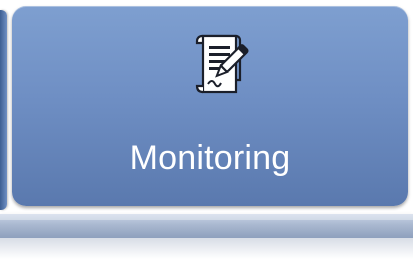 This screenshot has height=259, width=413. I want to click on neighbor-tile-edge, so click(3, 110).